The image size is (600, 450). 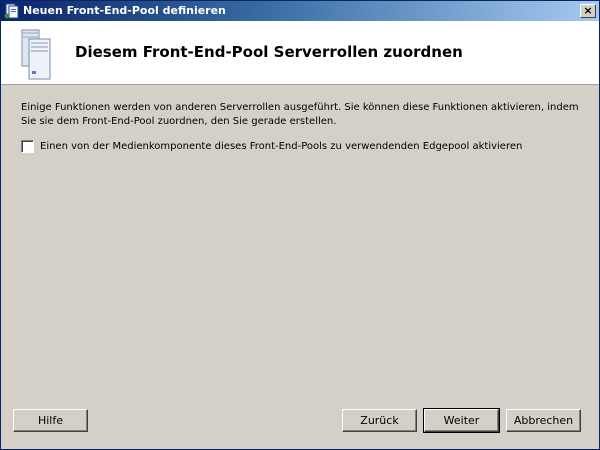 What do you see at coordinates (461, 420) in the screenshot?
I see `next-button: Weiter` at bounding box center [461, 420].